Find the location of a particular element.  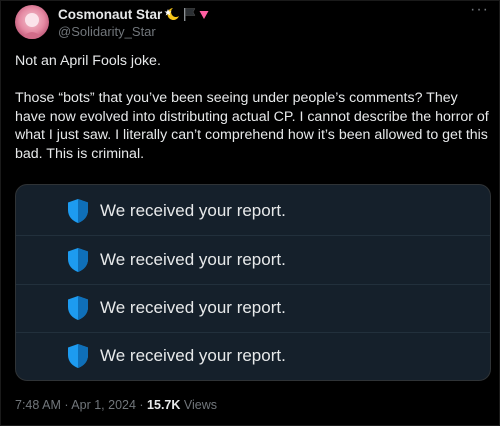

avatar-image is located at coordinates (32, 22).